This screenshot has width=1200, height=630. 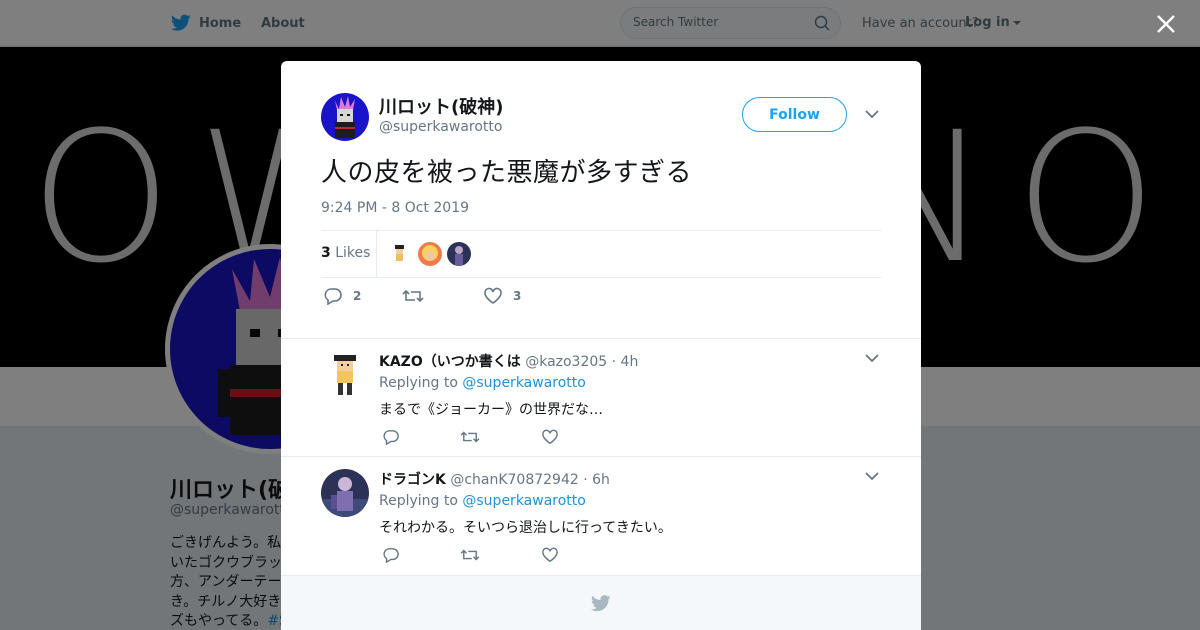 I want to click on likes-count: 3, so click(x=326, y=253).